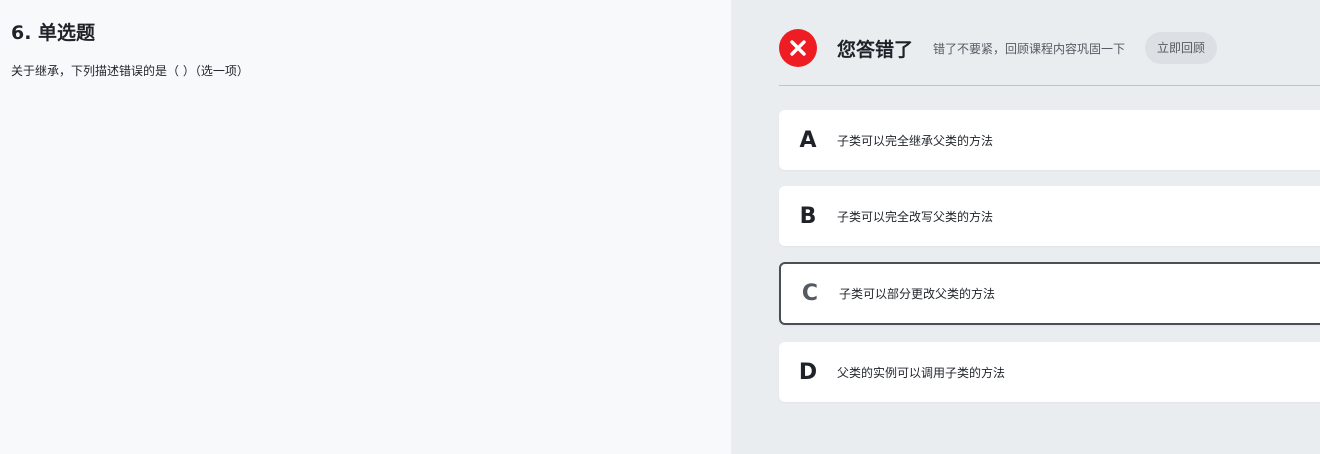  What do you see at coordinates (1049, 372) in the screenshot?
I see `option-d: D 父类的实例可以调用子类的方法` at bounding box center [1049, 372].